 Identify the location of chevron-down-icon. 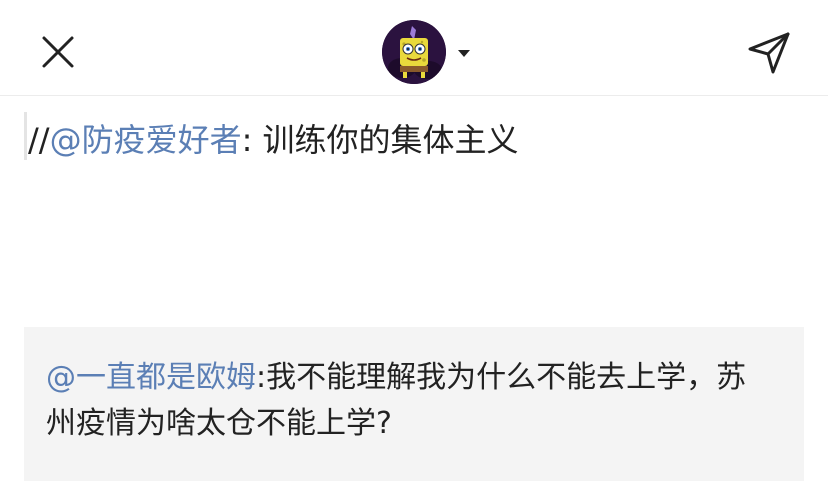
(464, 53).